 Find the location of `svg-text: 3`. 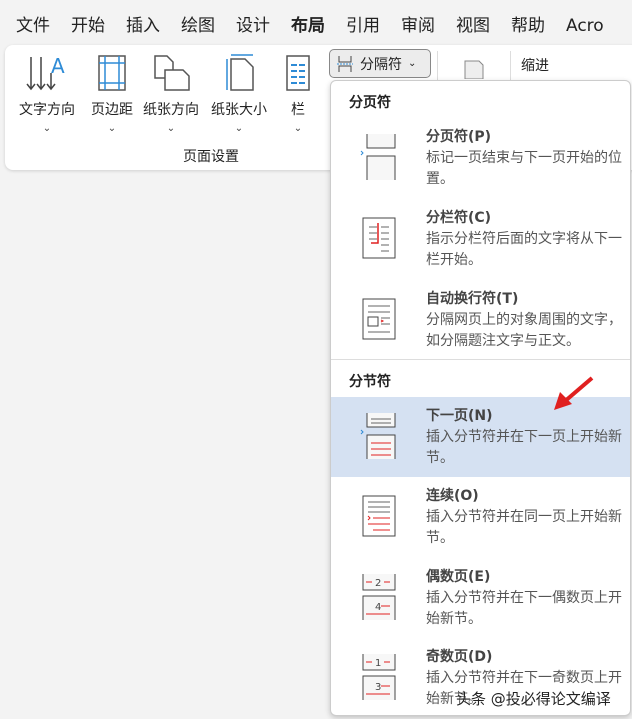

svg-text: 3 is located at coordinates (378, 687).